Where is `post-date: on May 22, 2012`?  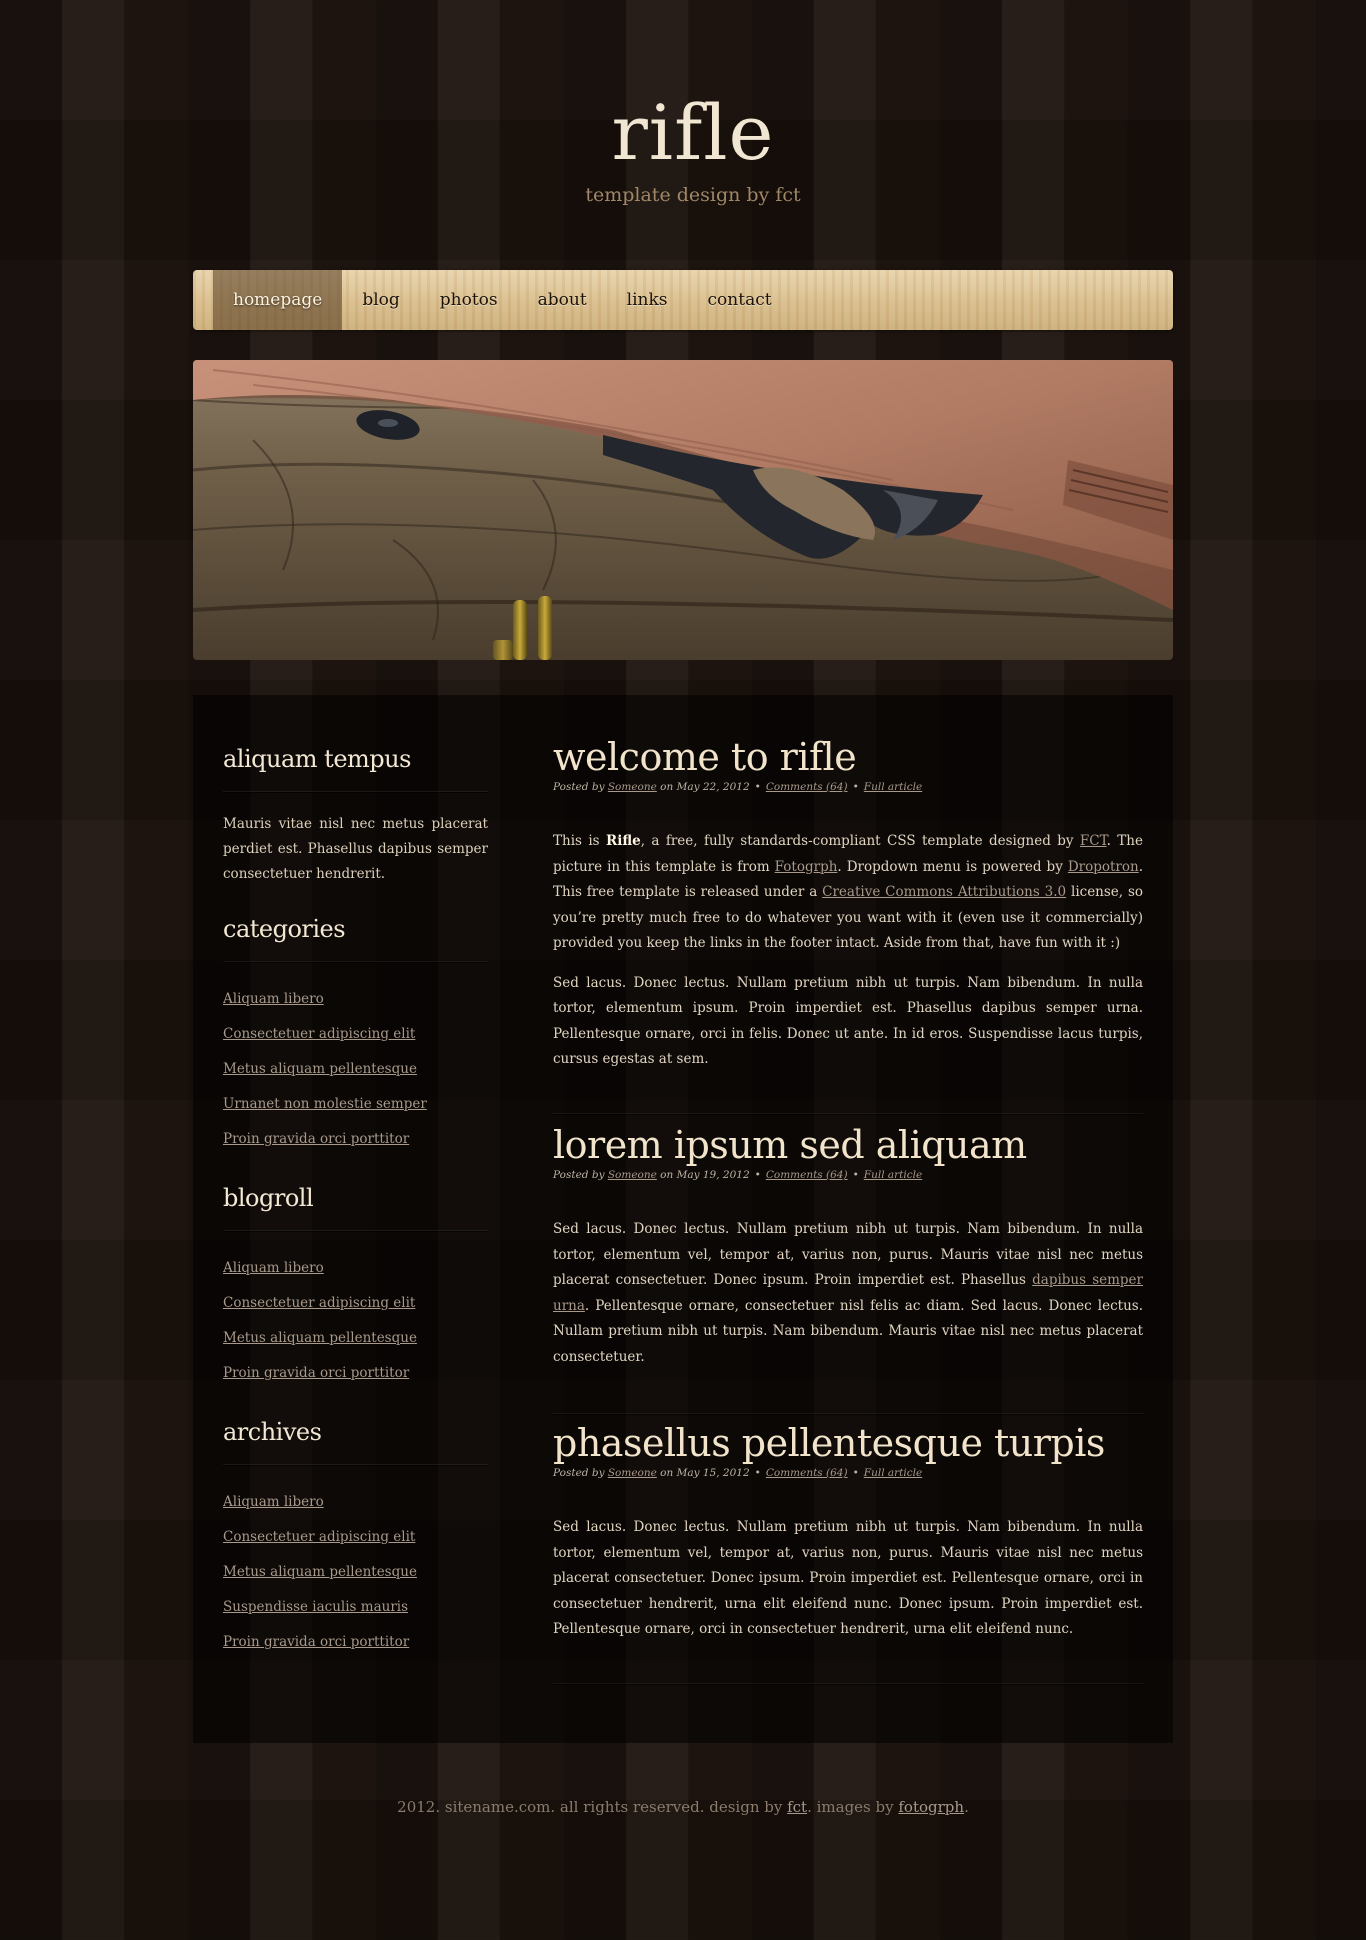 post-date: on May 22, 2012 is located at coordinates (705, 787).